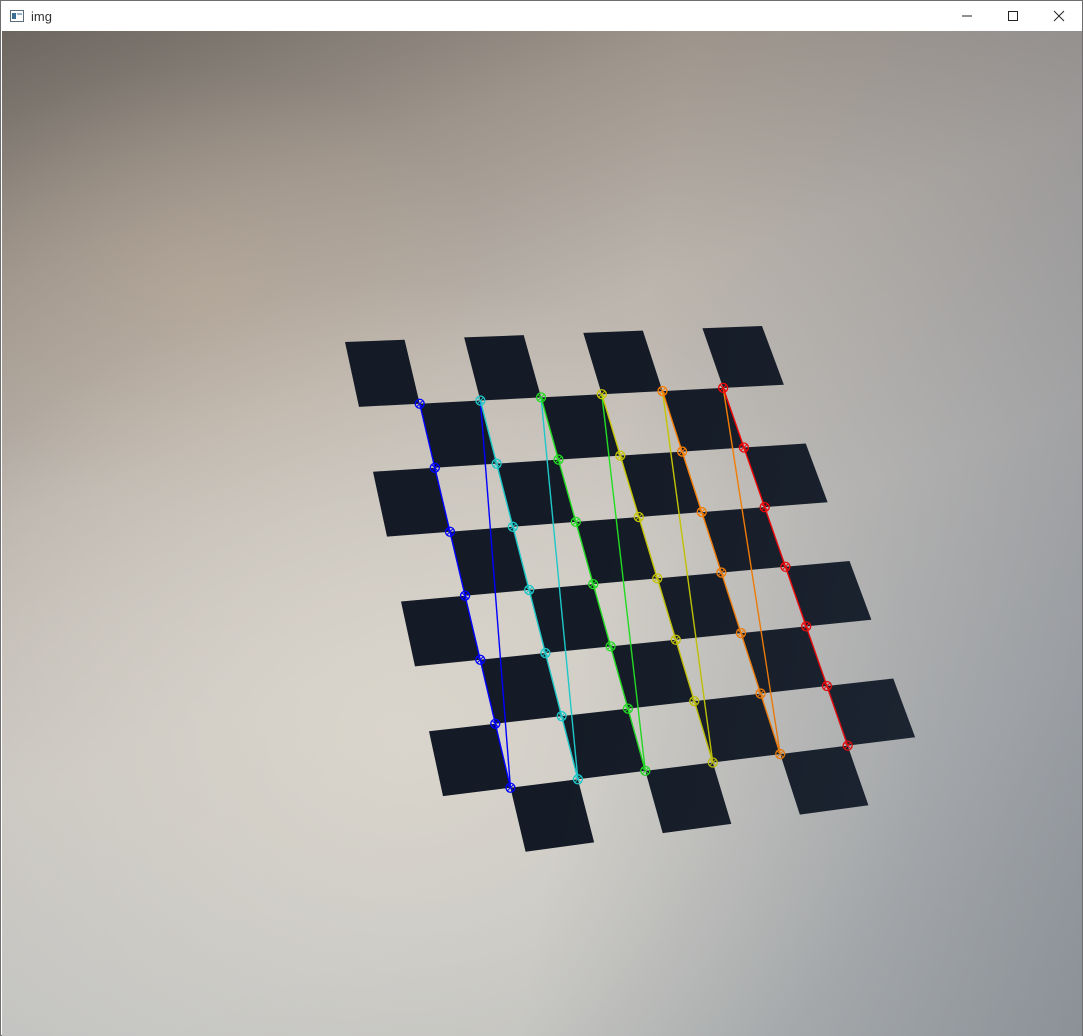  Describe the element at coordinates (17, 16) in the screenshot. I see `window-app-icon` at that location.